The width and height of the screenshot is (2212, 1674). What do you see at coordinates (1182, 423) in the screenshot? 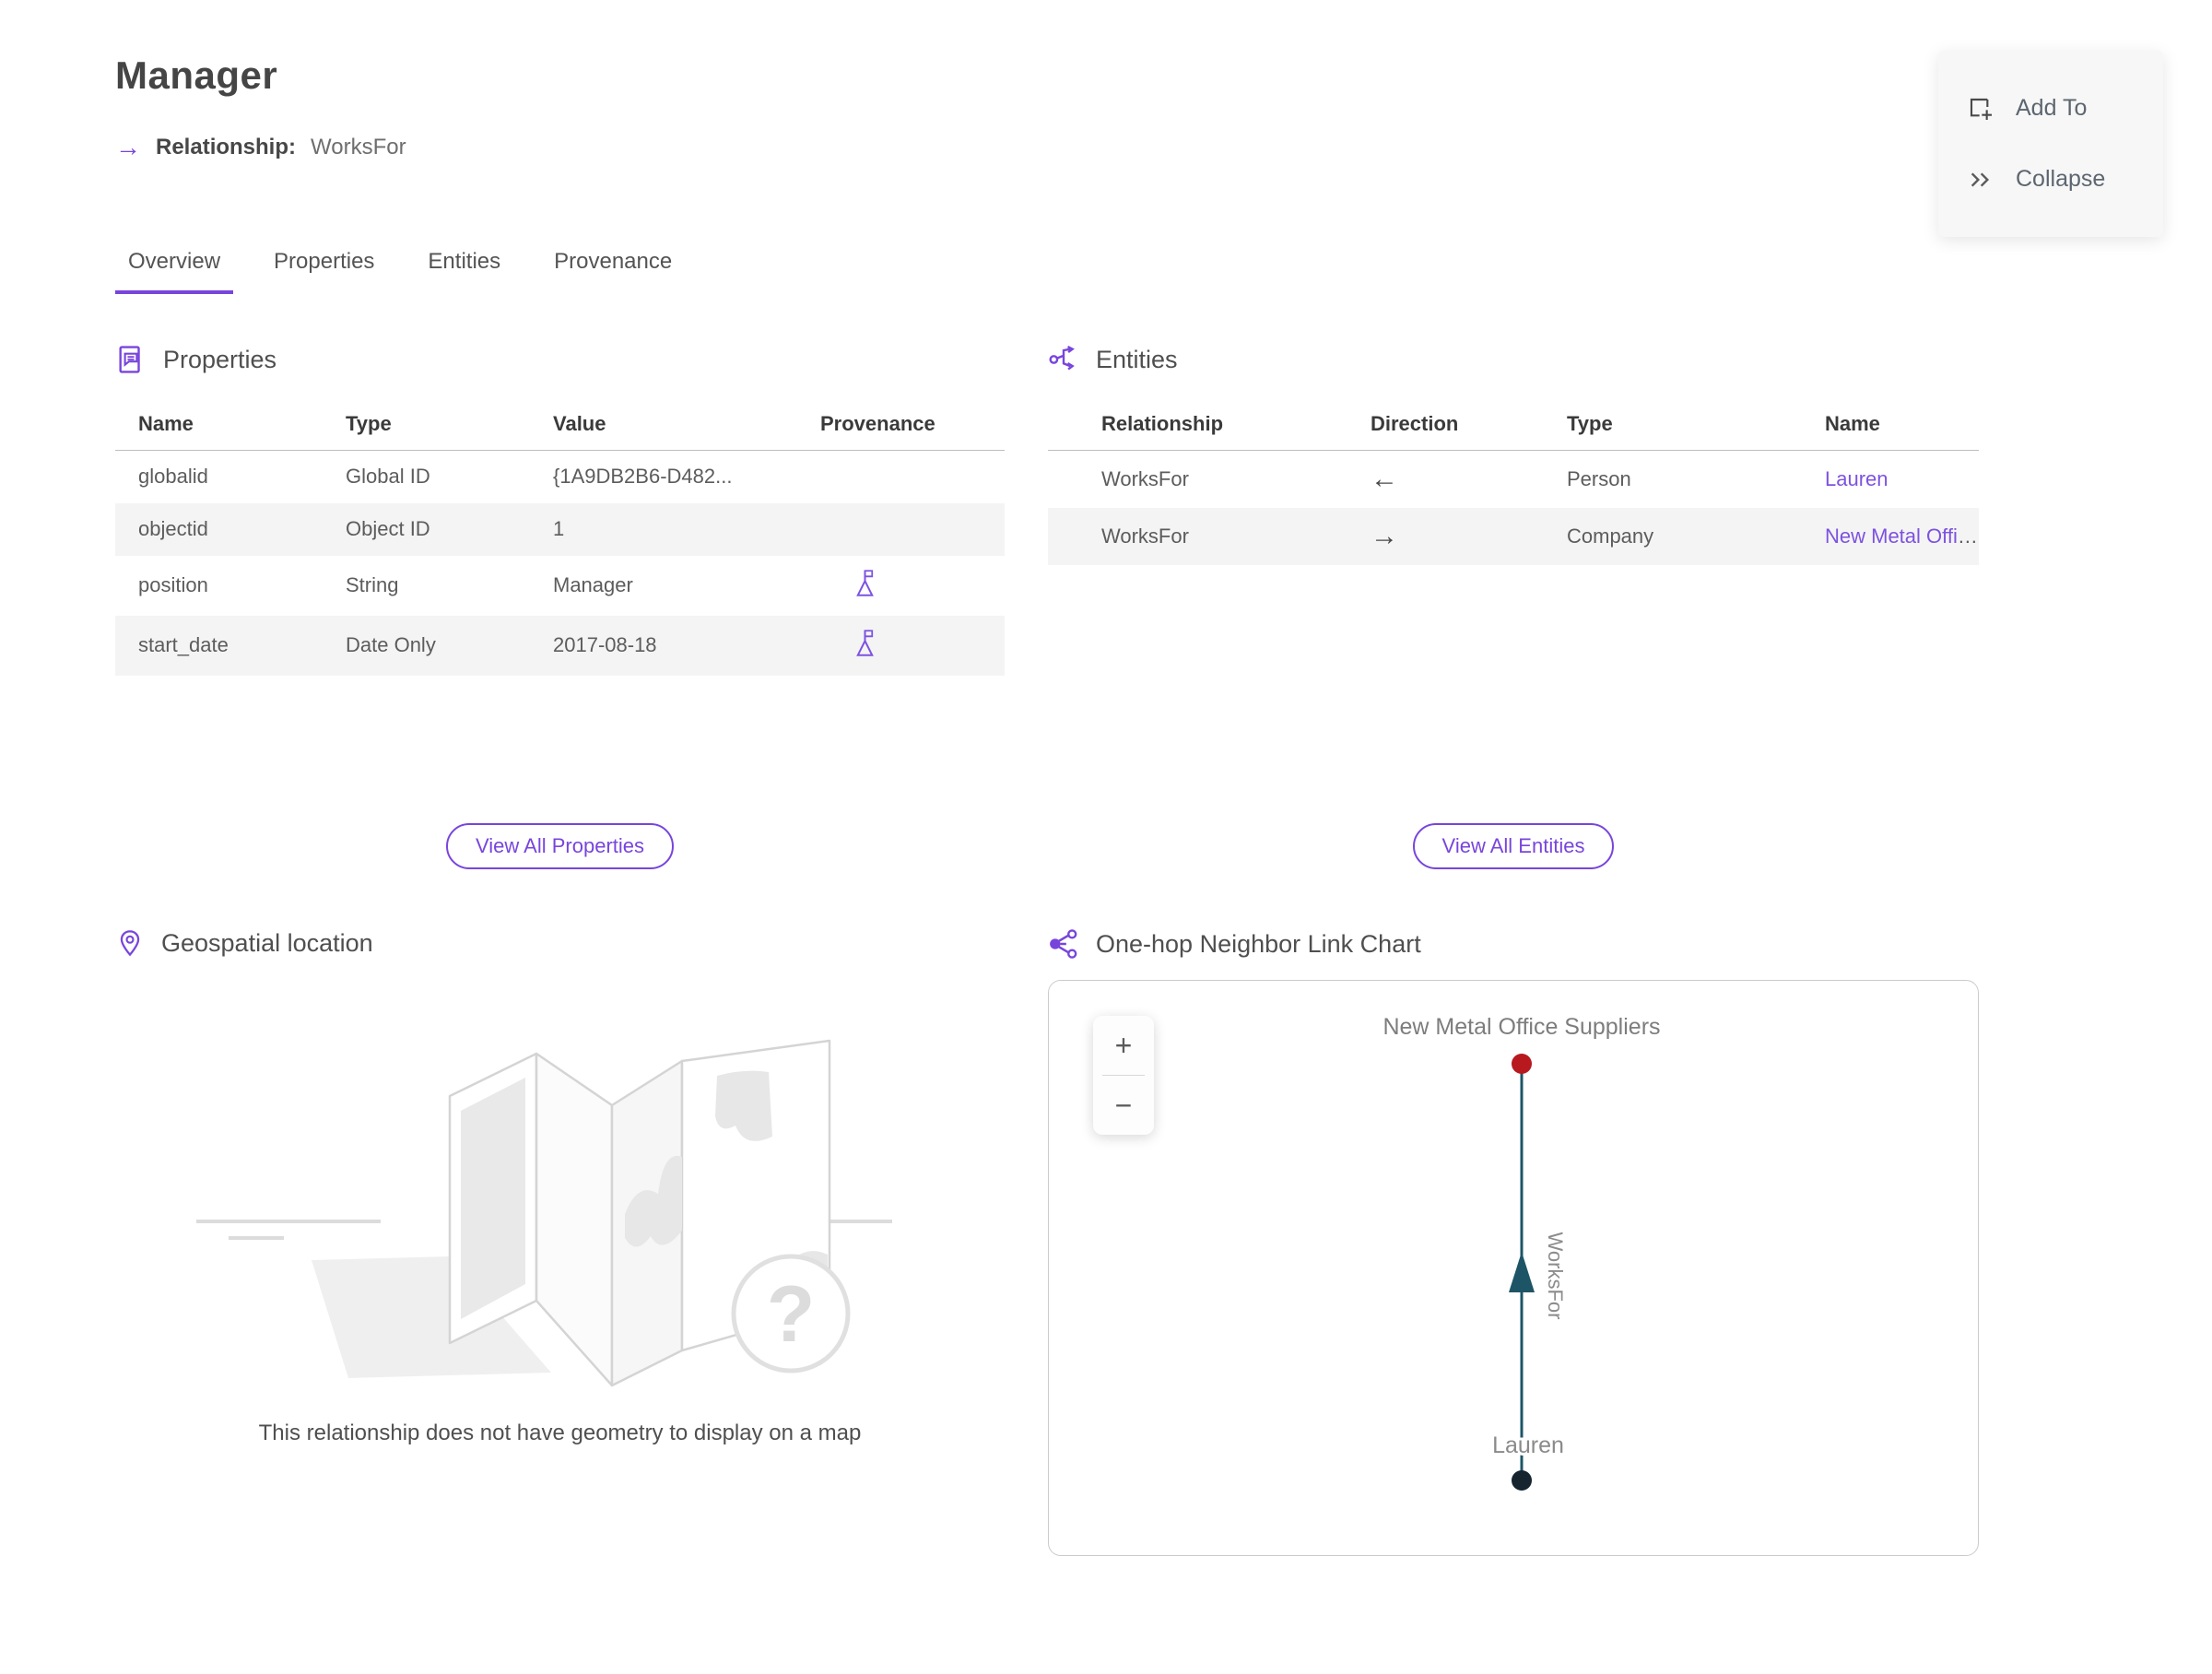
I see `col-header-relationship: Relationship` at bounding box center [1182, 423].